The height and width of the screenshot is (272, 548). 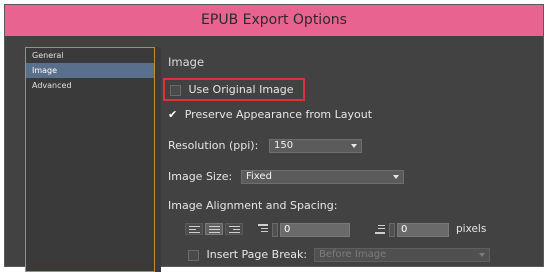 What do you see at coordinates (90, 55) in the screenshot?
I see `sidebar-item-general: General` at bounding box center [90, 55].